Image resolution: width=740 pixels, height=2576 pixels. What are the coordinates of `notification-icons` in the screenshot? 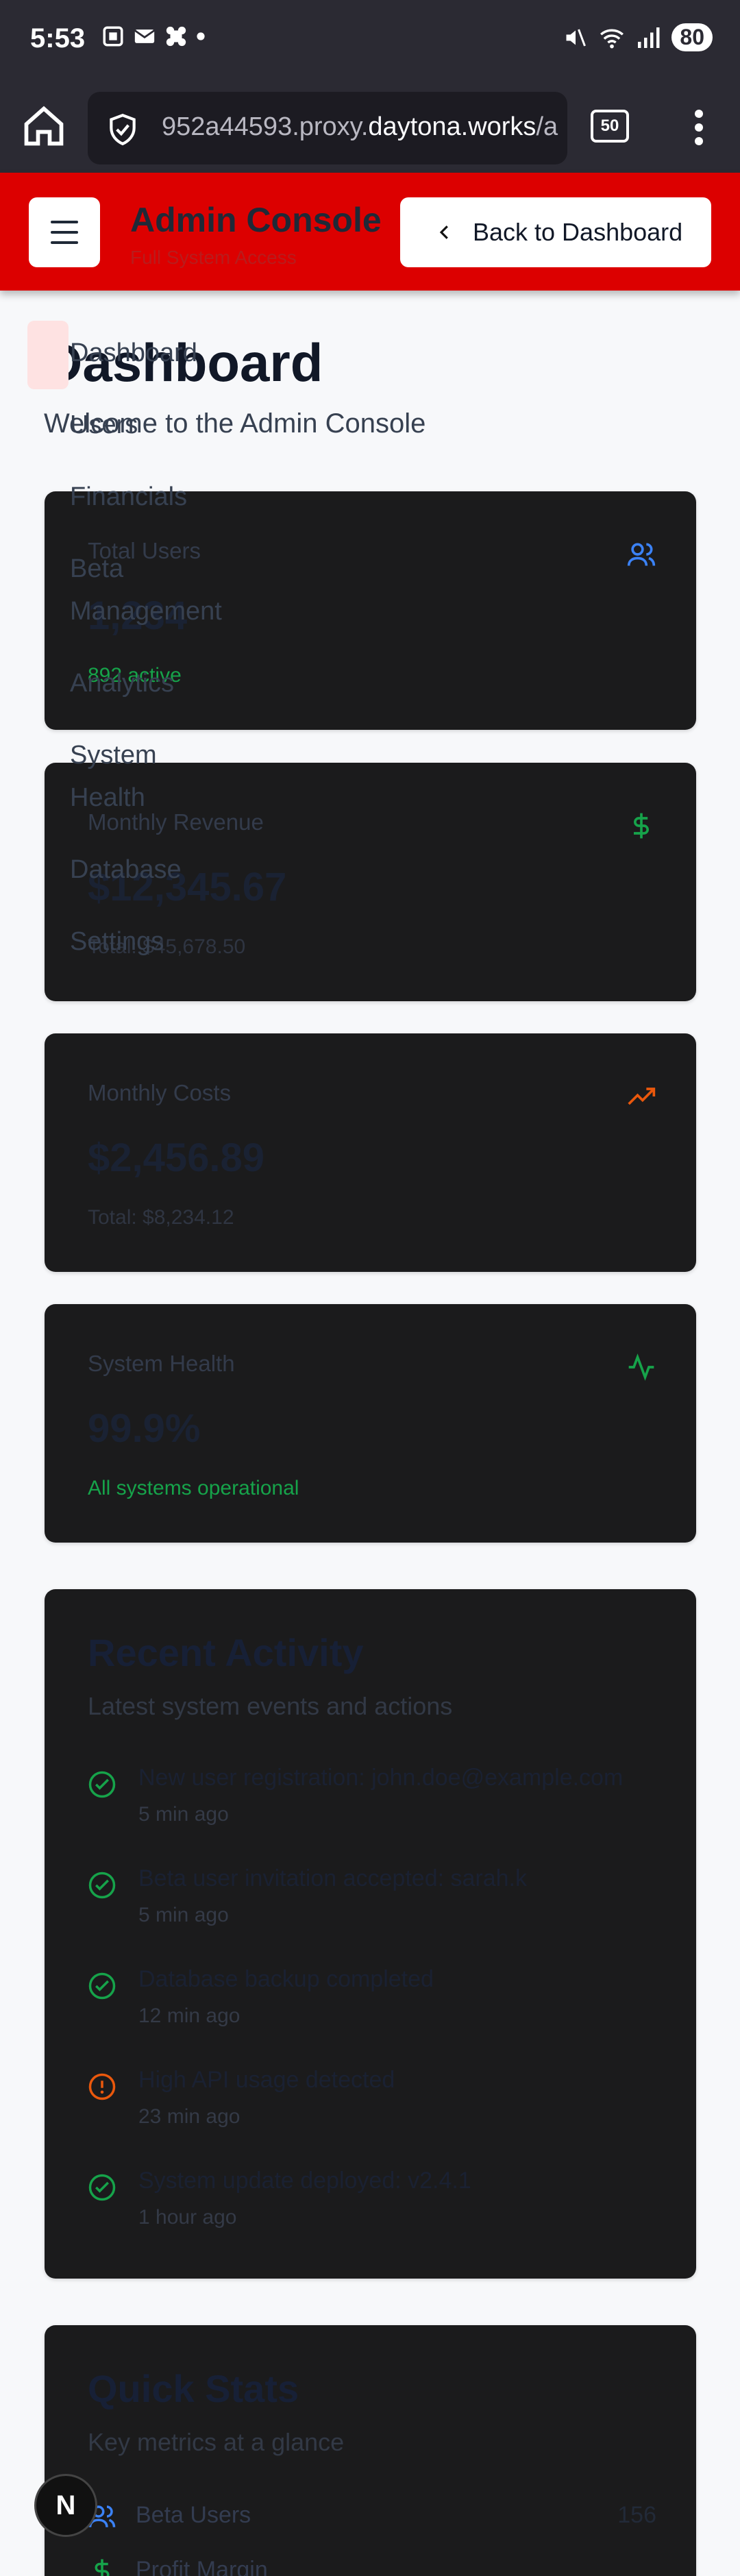 It's located at (153, 37).